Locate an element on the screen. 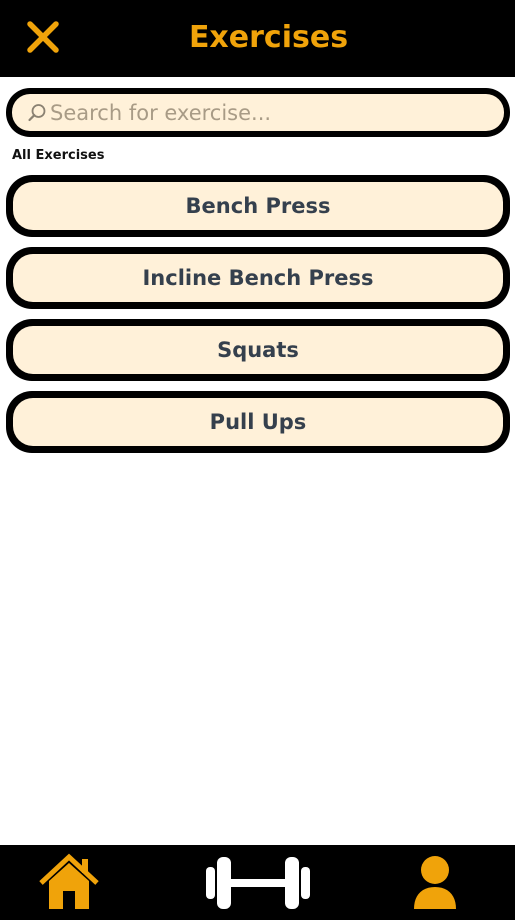 The height and width of the screenshot is (920, 515). search-bar is located at coordinates (258, 112).